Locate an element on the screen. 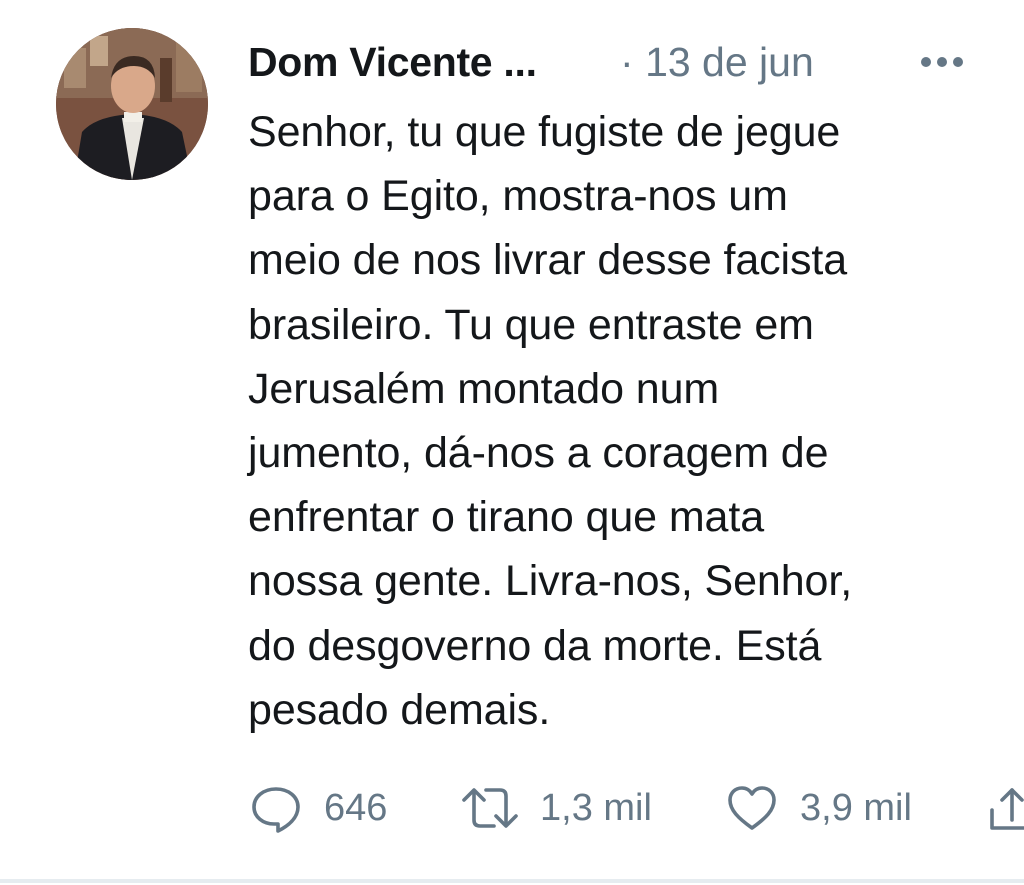  like-count: 3,9 mil is located at coordinates (856, 808).